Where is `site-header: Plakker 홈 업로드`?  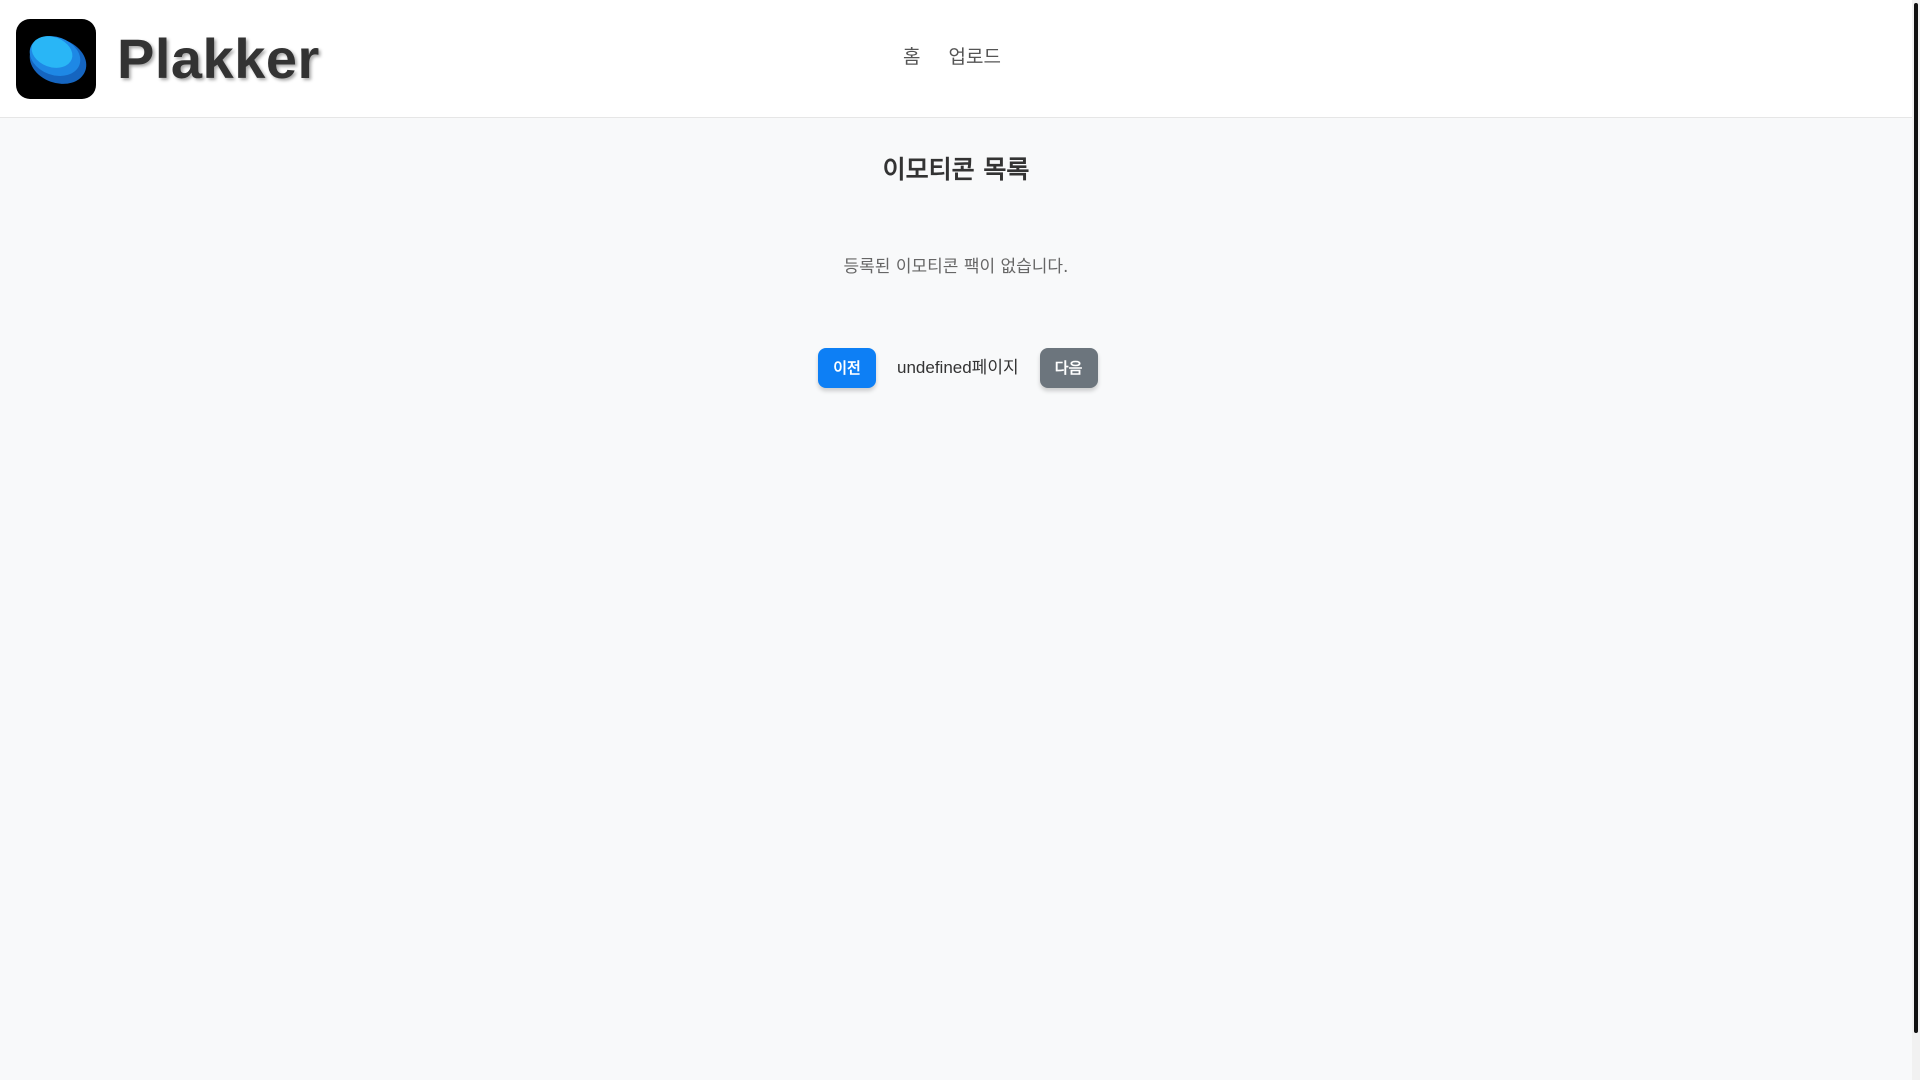
site-header: Plakker 홈 업로드 is located at coordinates (956, 59).